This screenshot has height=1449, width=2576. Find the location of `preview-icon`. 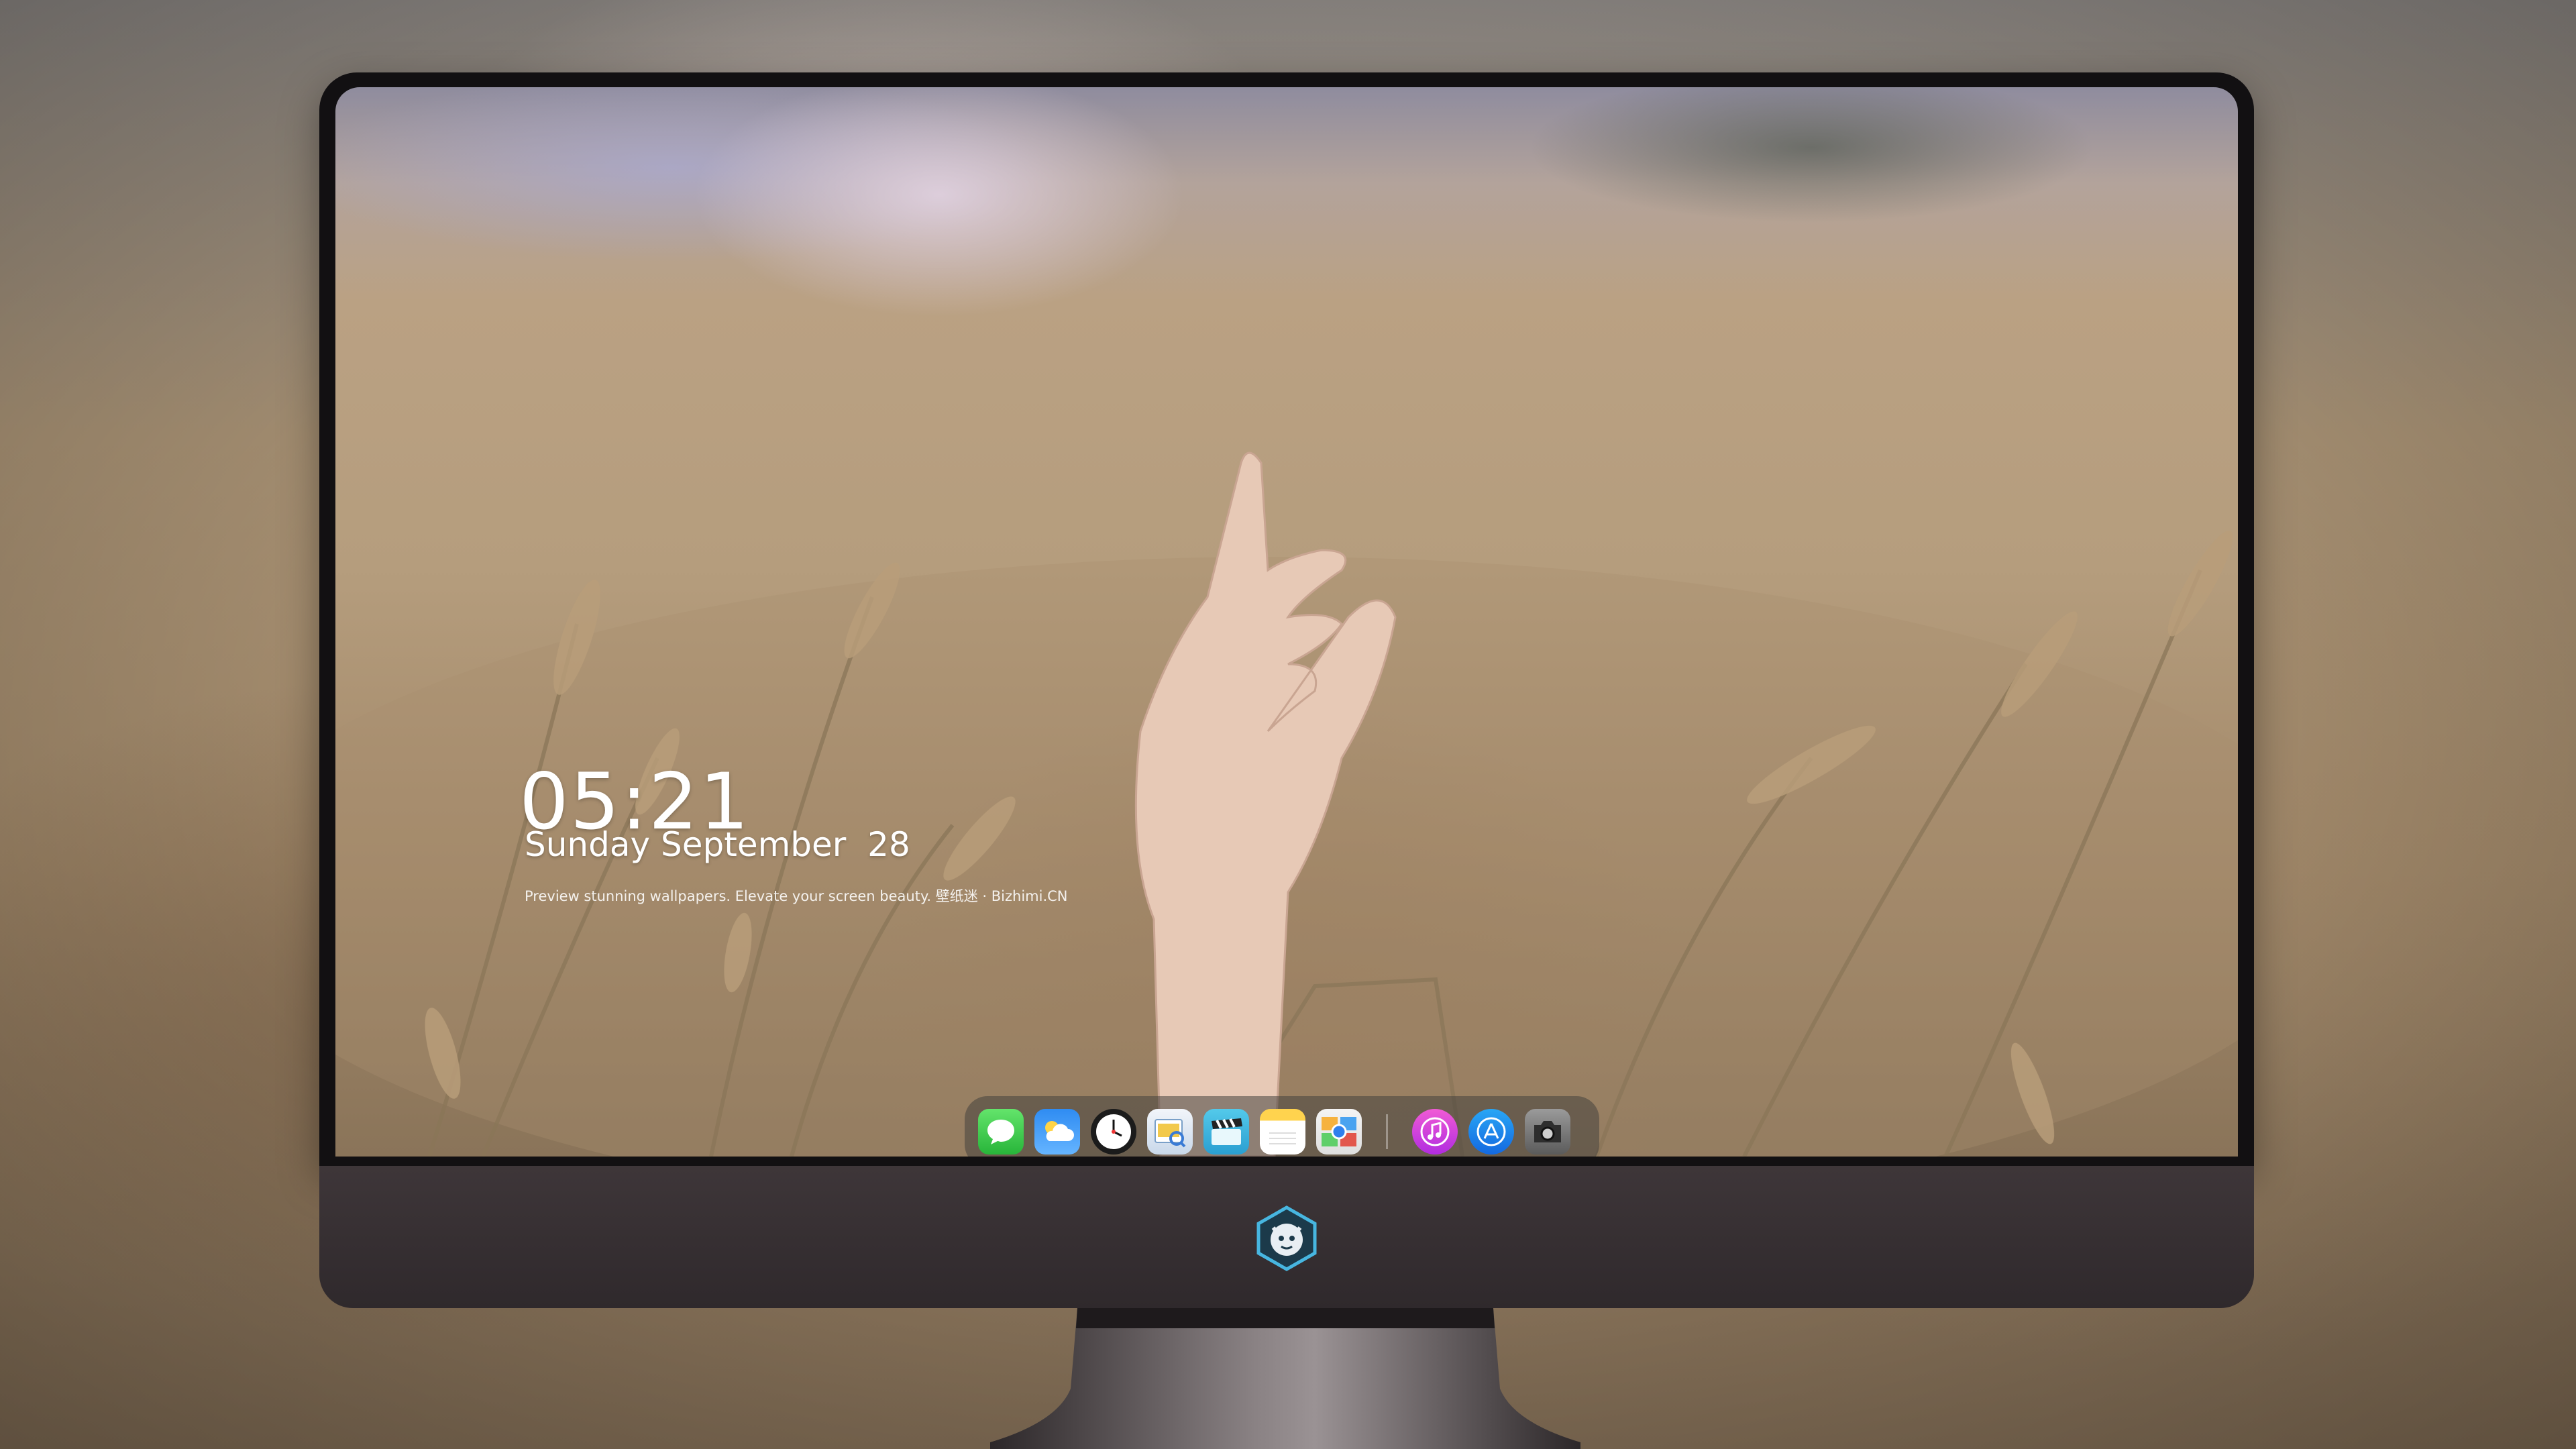

preview-icon is located at coordinates (1170, 1132).